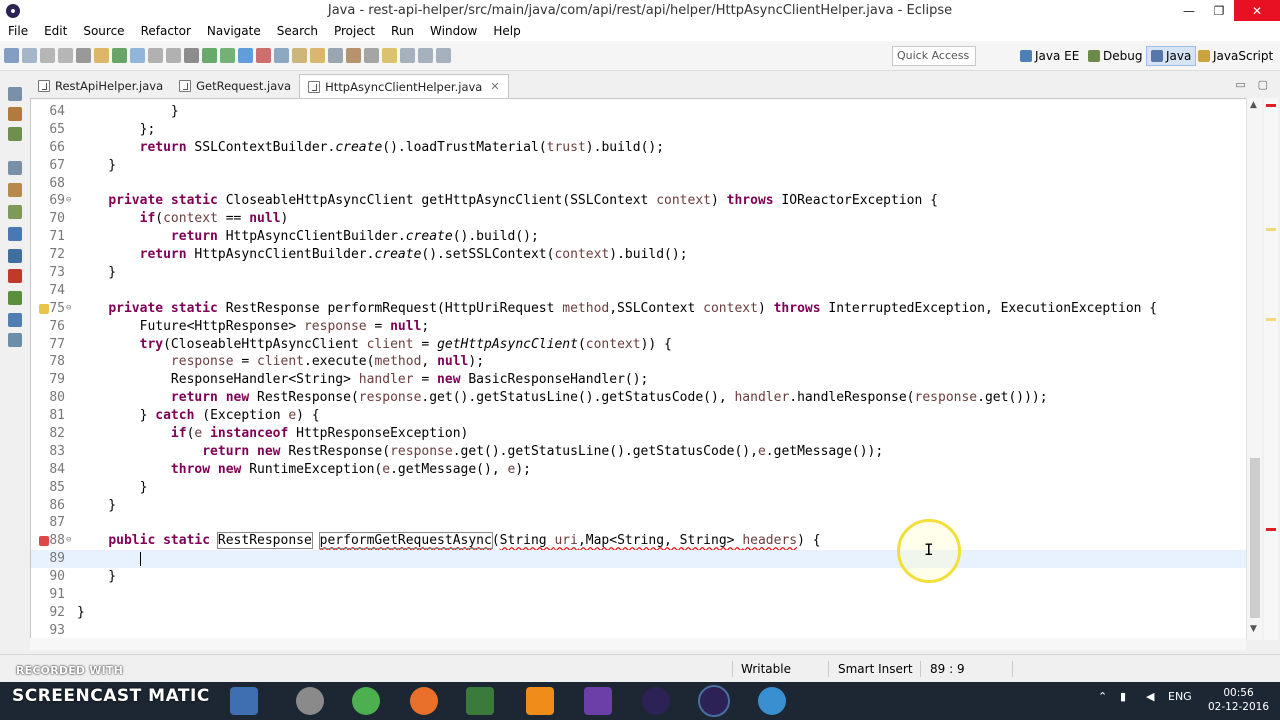 This screenshot has width=1280, height=720. I want to click on debug-run-icon, so click(209, 55).